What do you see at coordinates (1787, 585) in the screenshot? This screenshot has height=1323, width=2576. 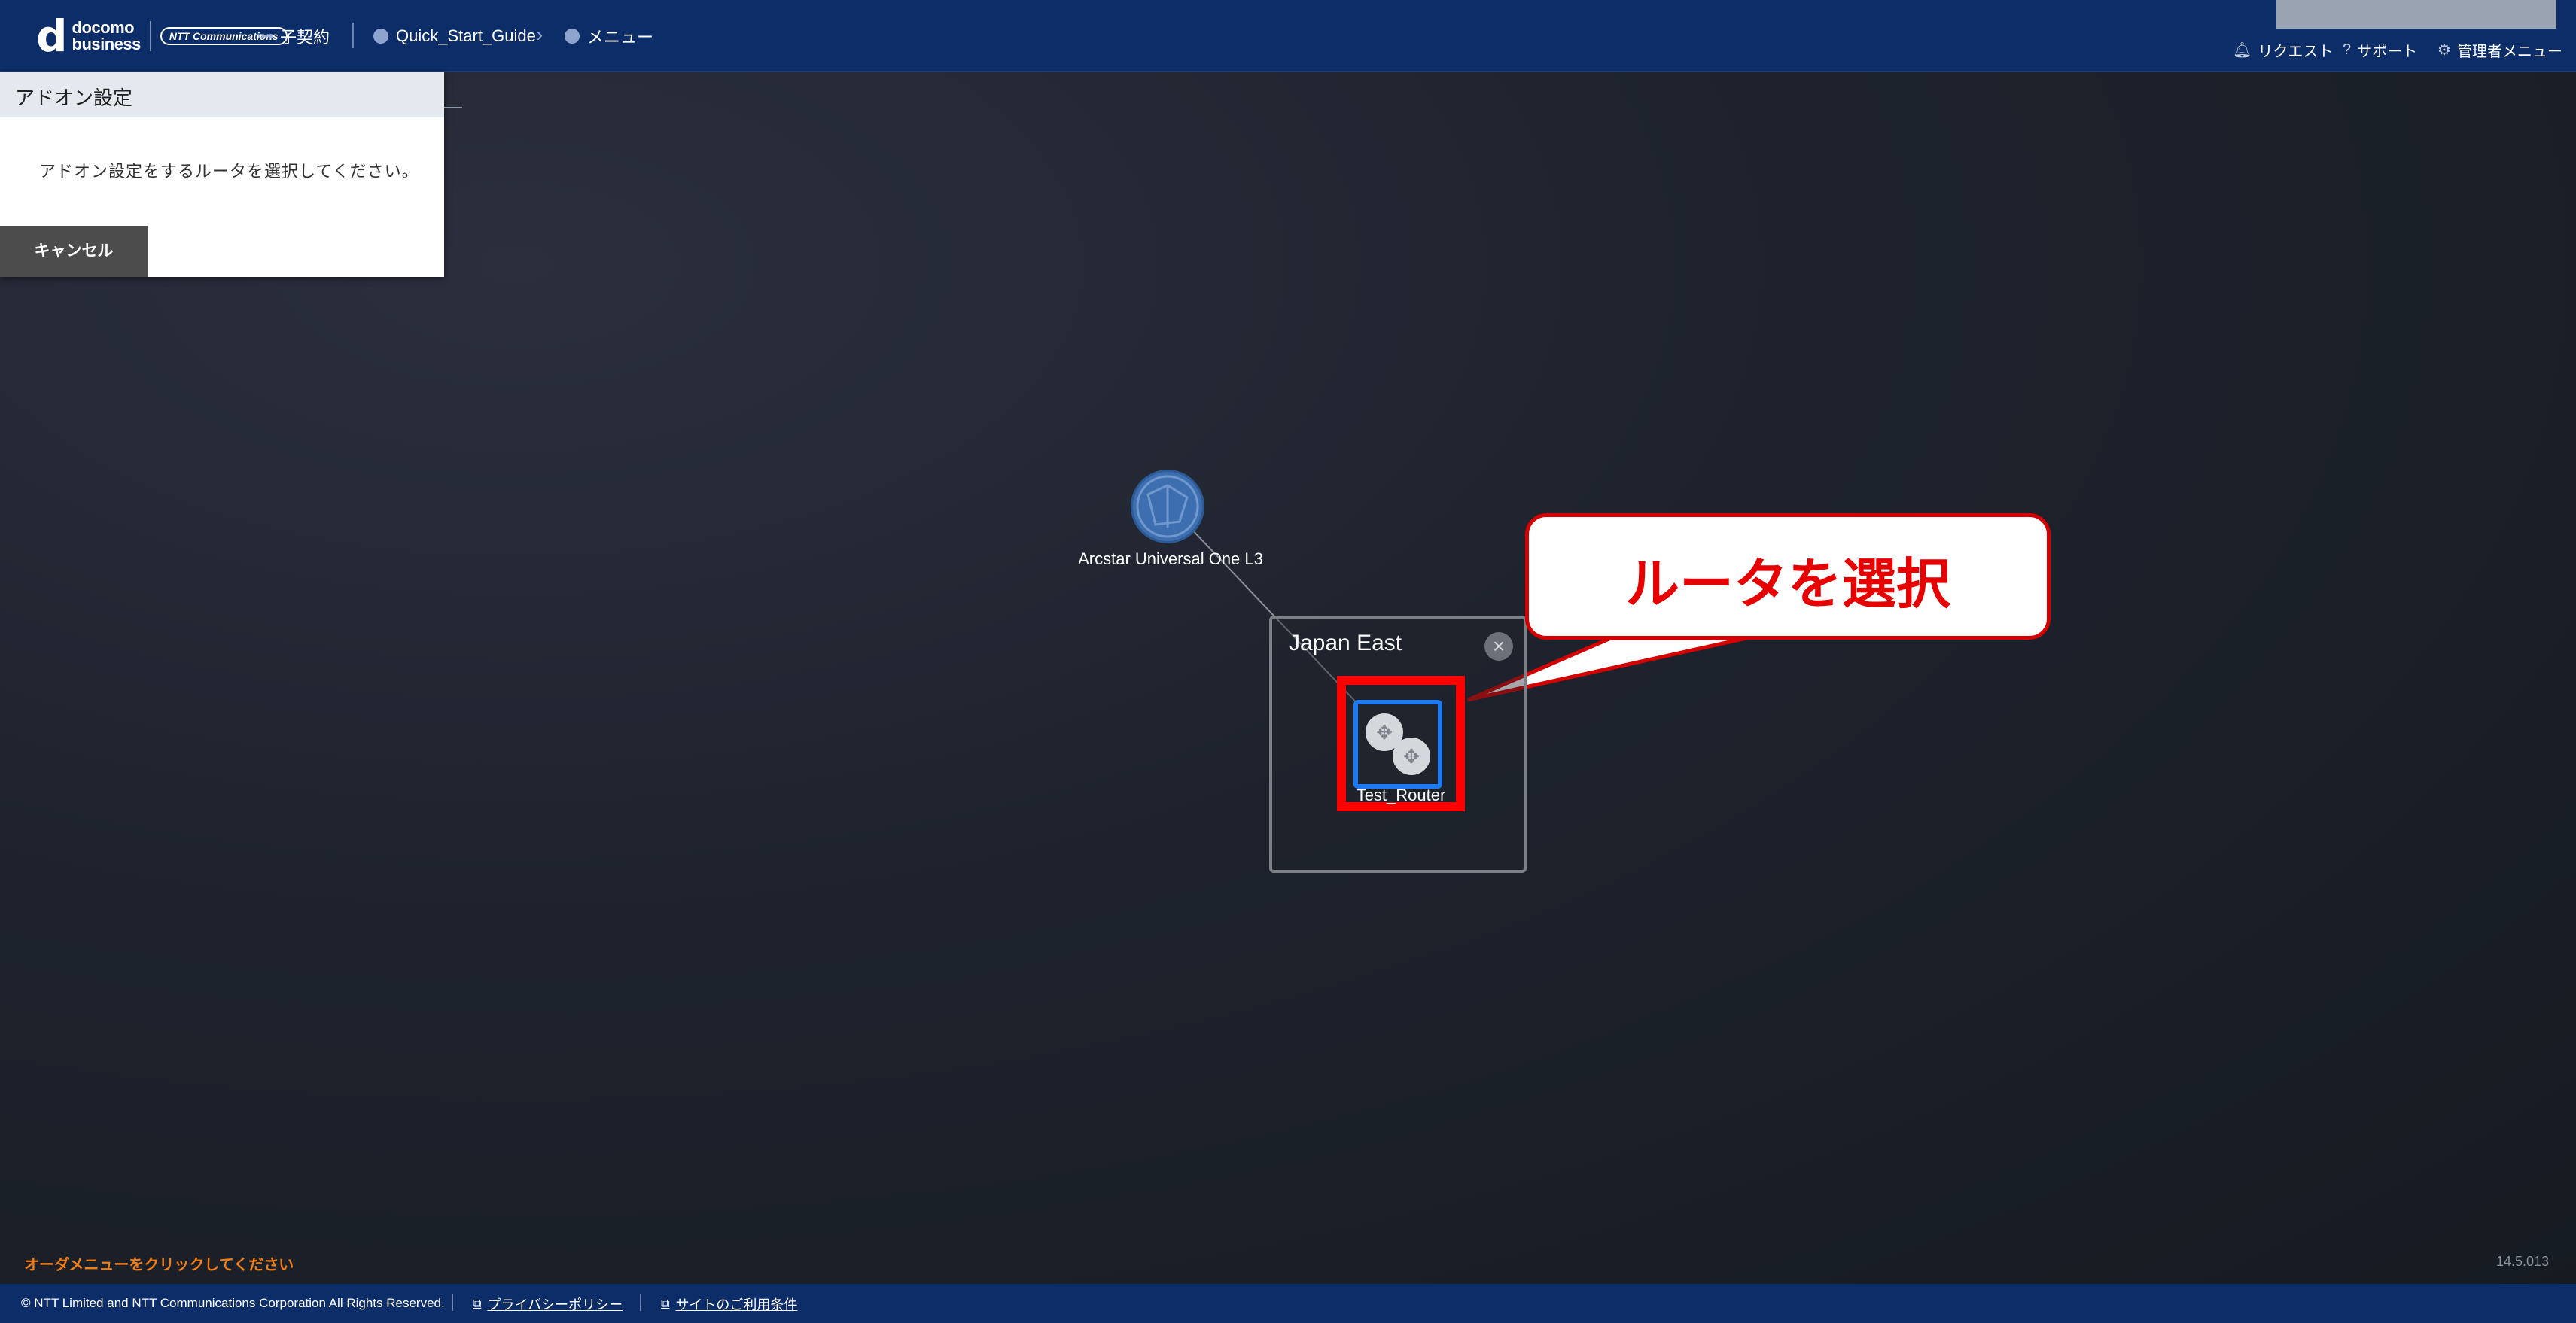 I see `callout-text: ルータを選択` at bounding box center [1787, 585].